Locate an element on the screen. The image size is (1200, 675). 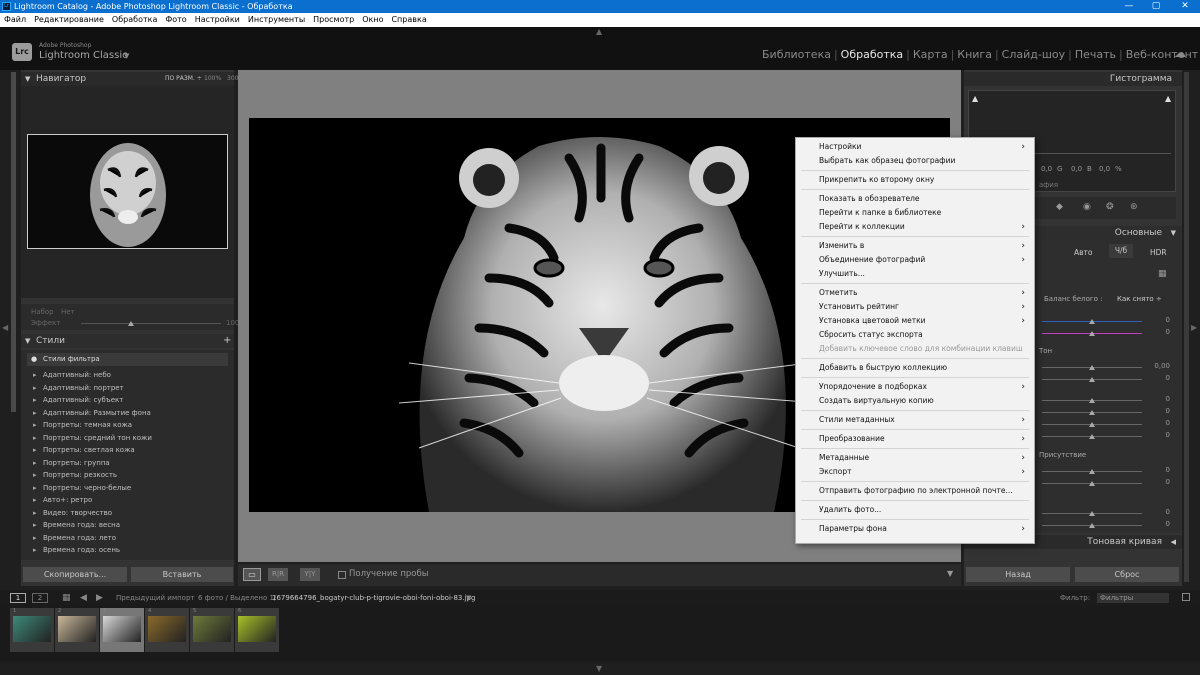
menu-photo: Фото is located at coordinates (175, 19).